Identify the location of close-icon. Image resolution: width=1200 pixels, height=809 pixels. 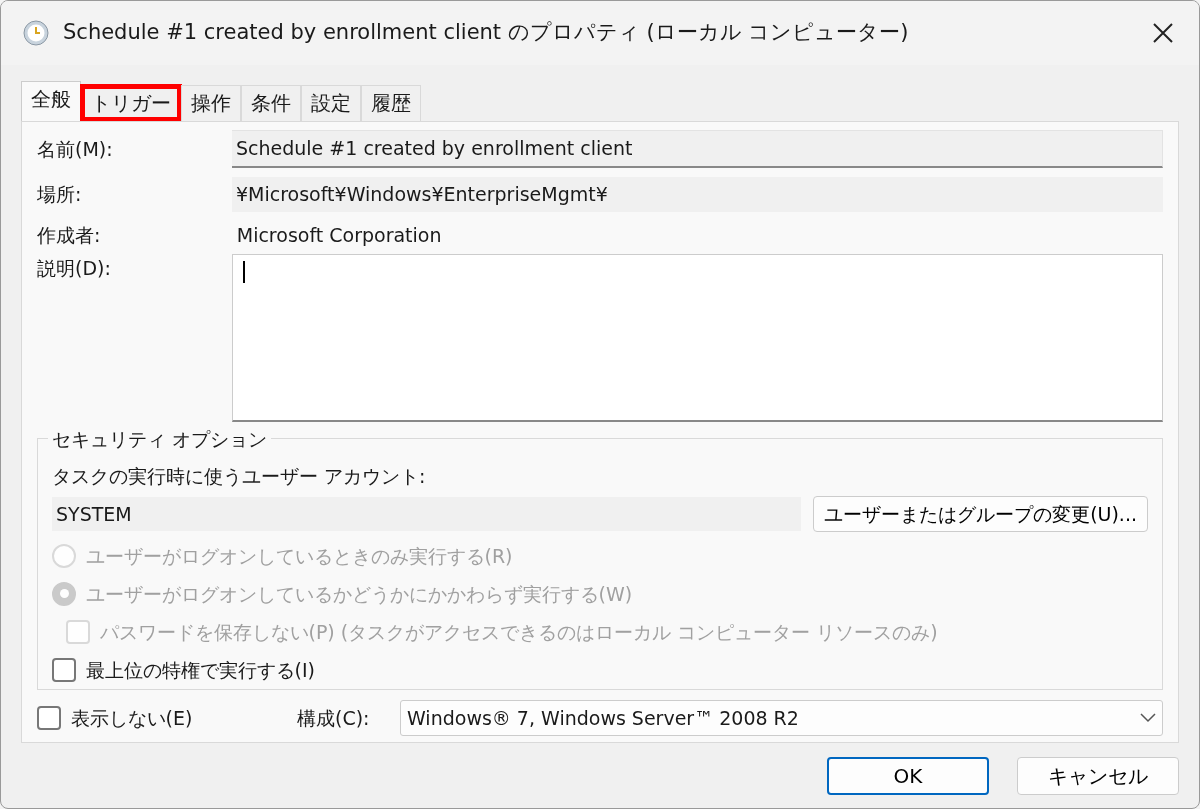
(1163, 33).